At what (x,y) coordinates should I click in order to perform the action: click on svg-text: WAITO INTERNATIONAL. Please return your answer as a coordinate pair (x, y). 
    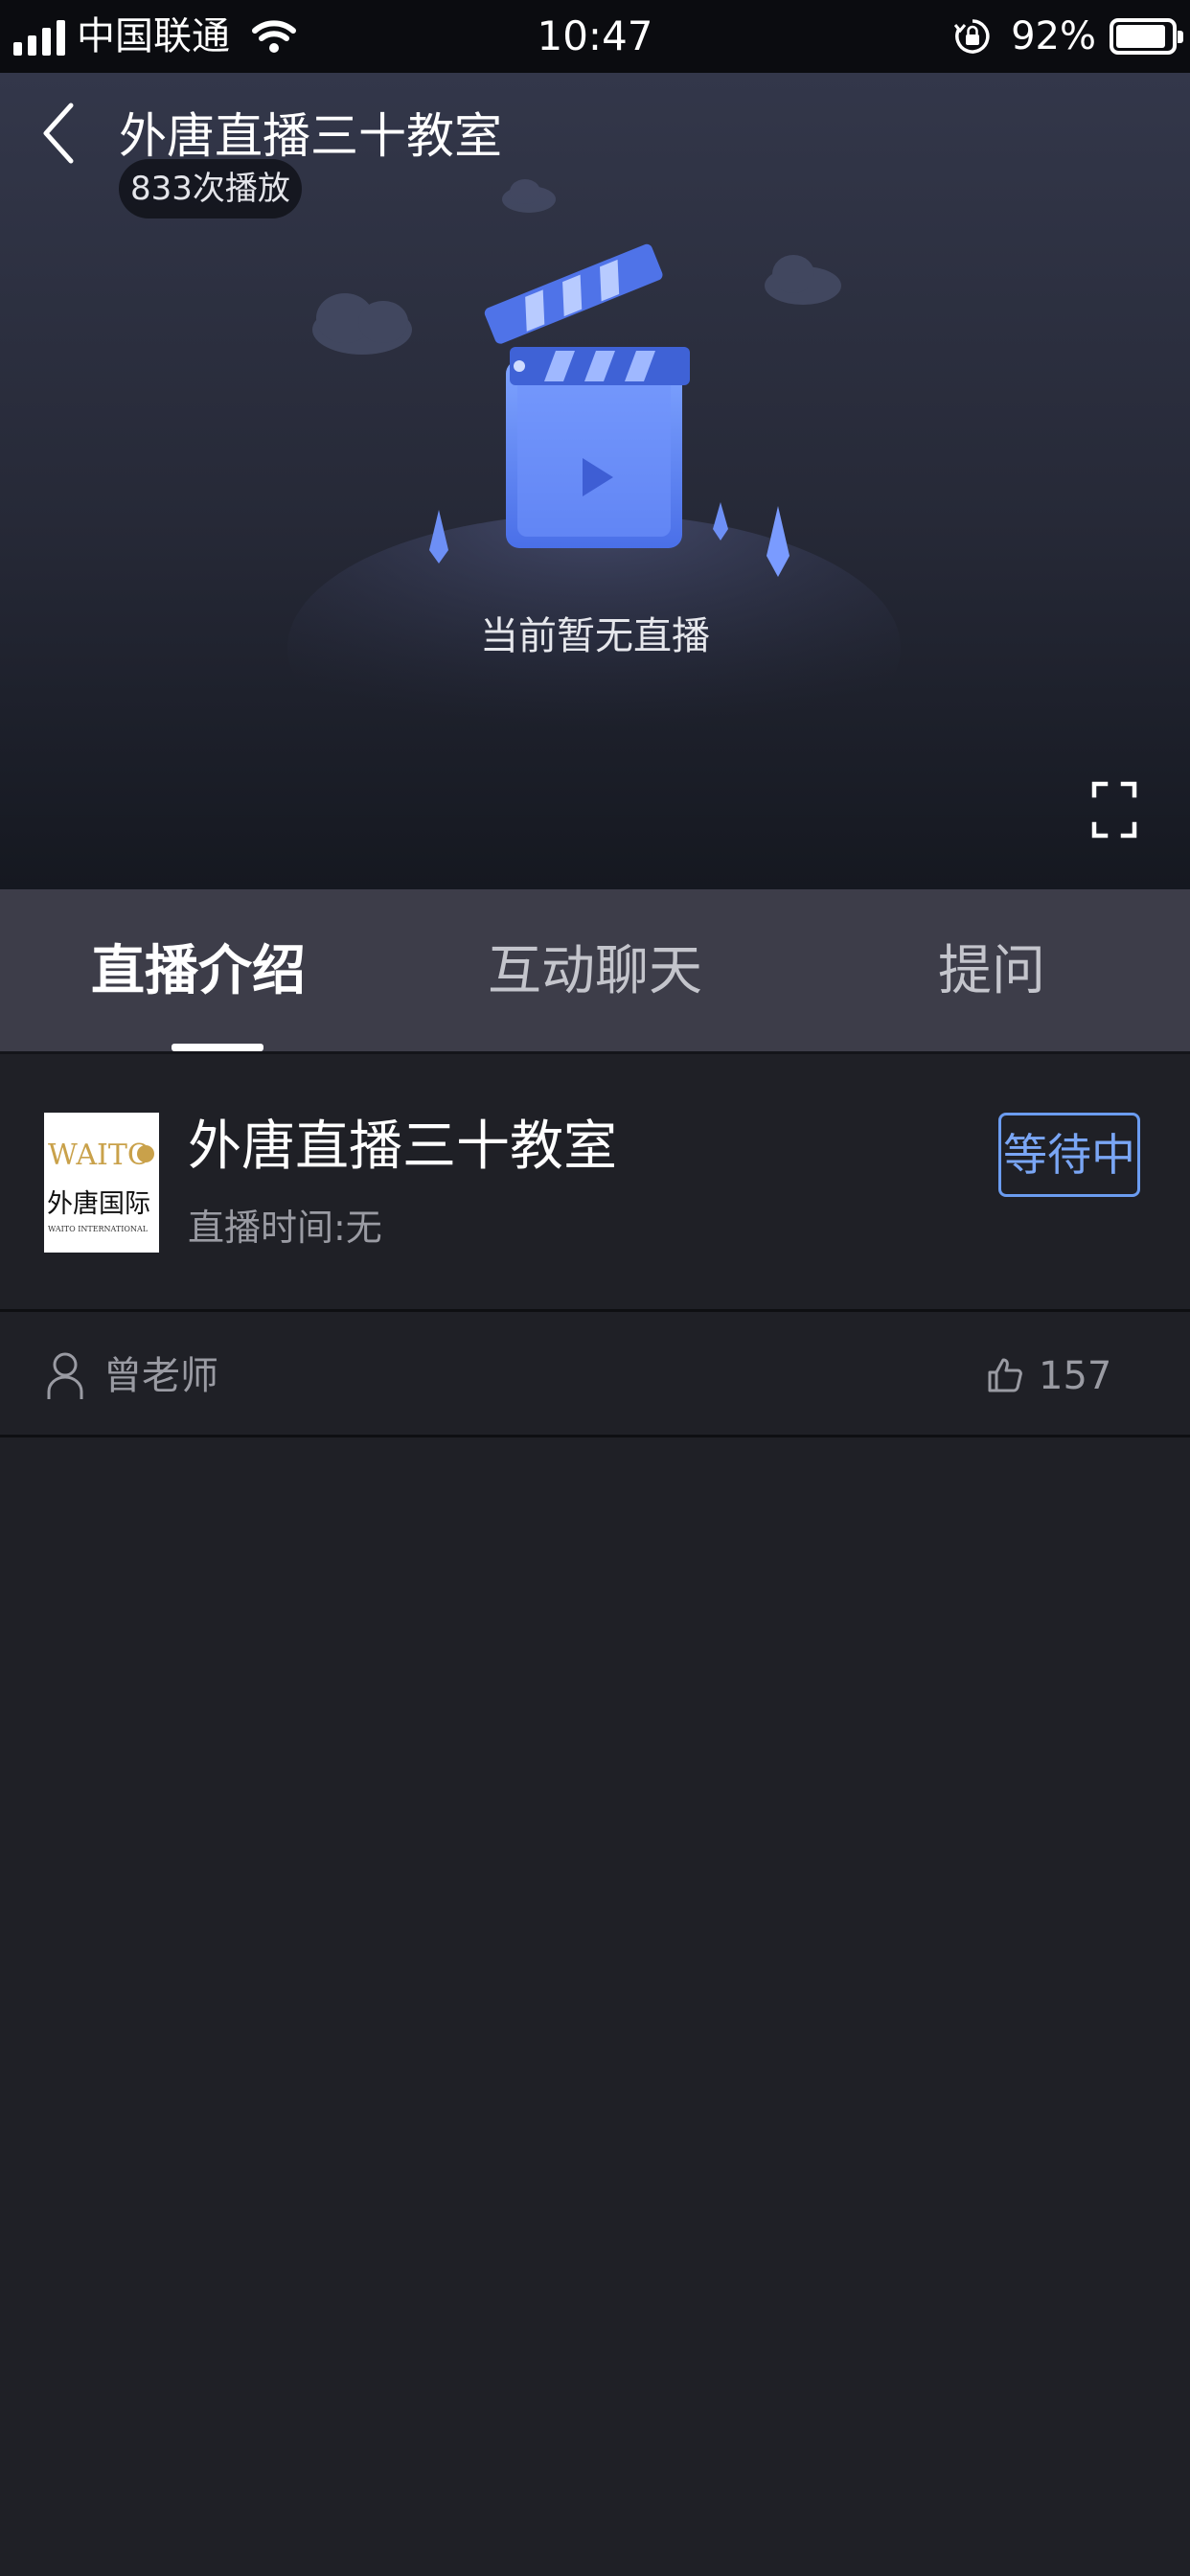
    Looking at the image, I should click on (99, 1229).